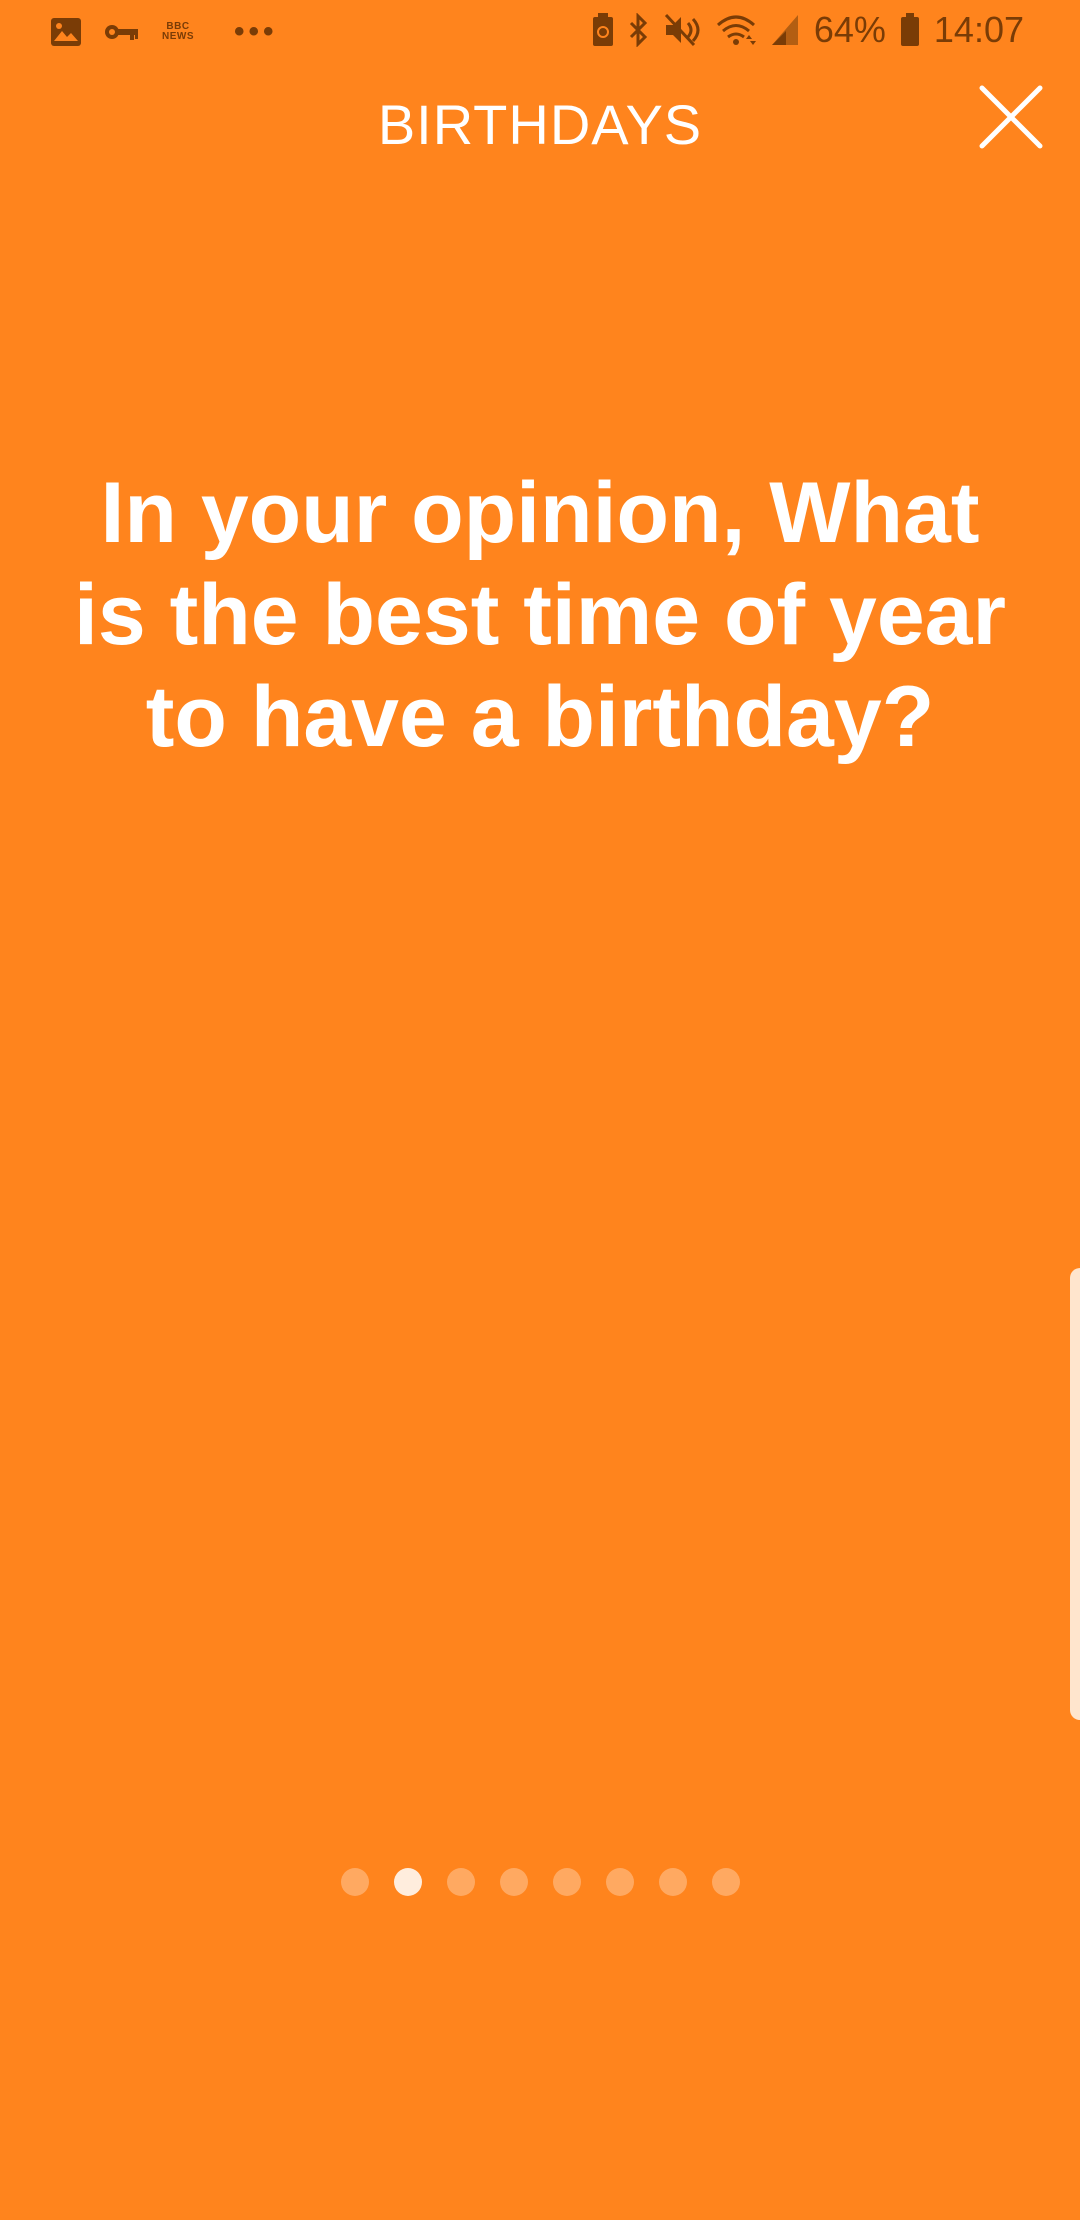 Image resolution: width=1080 pixels, height=2220 pixels. What do you see at coordinates (849, 29) in the screenshot?
I see `battery-percent: 64%` at bounding box center [849, 29].